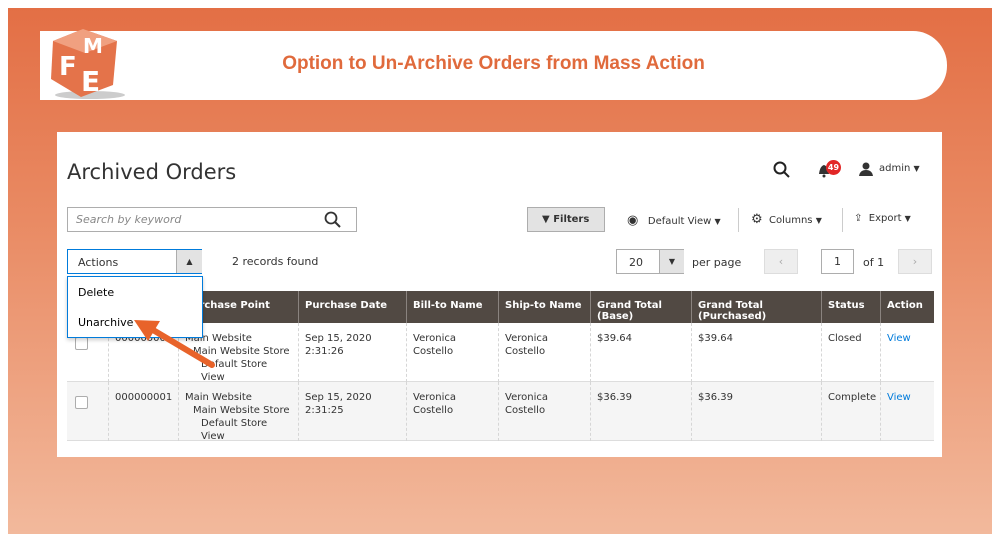 This screenshot has height=540, width=1000. I want to click on page-title: Archived Orders, so click(152, 172).